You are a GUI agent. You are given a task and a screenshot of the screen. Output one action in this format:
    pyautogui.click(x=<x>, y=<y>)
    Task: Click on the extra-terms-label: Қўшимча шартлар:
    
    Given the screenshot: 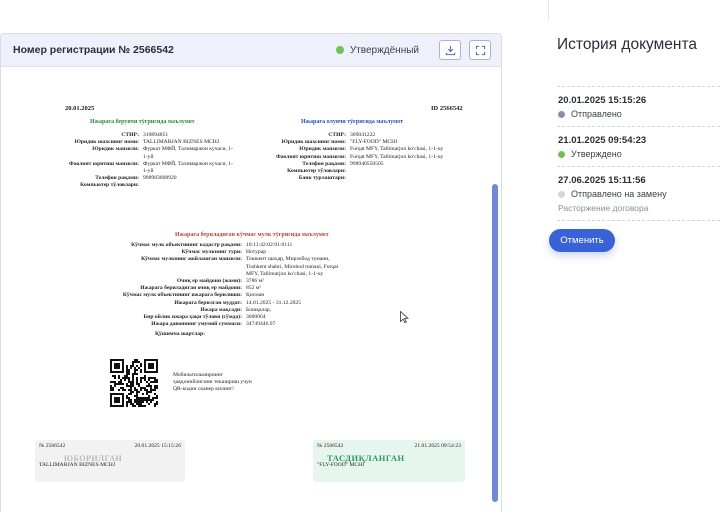 What is the action you would take?
    pyautogui.click(x=180, y=334)
    